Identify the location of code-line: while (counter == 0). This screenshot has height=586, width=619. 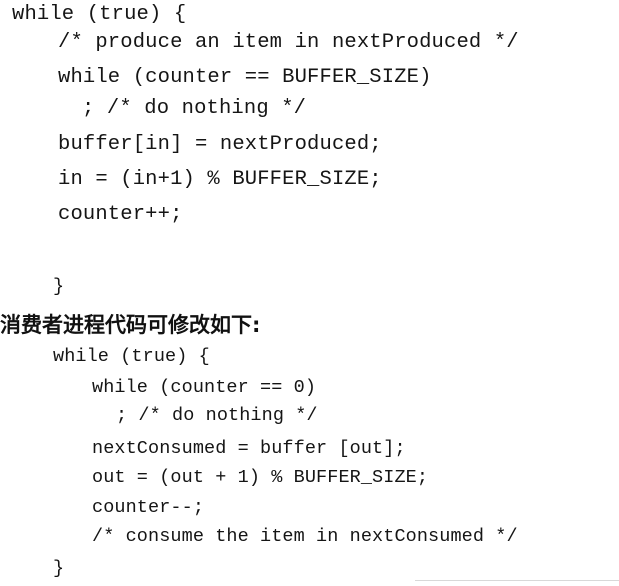
(204, 387).